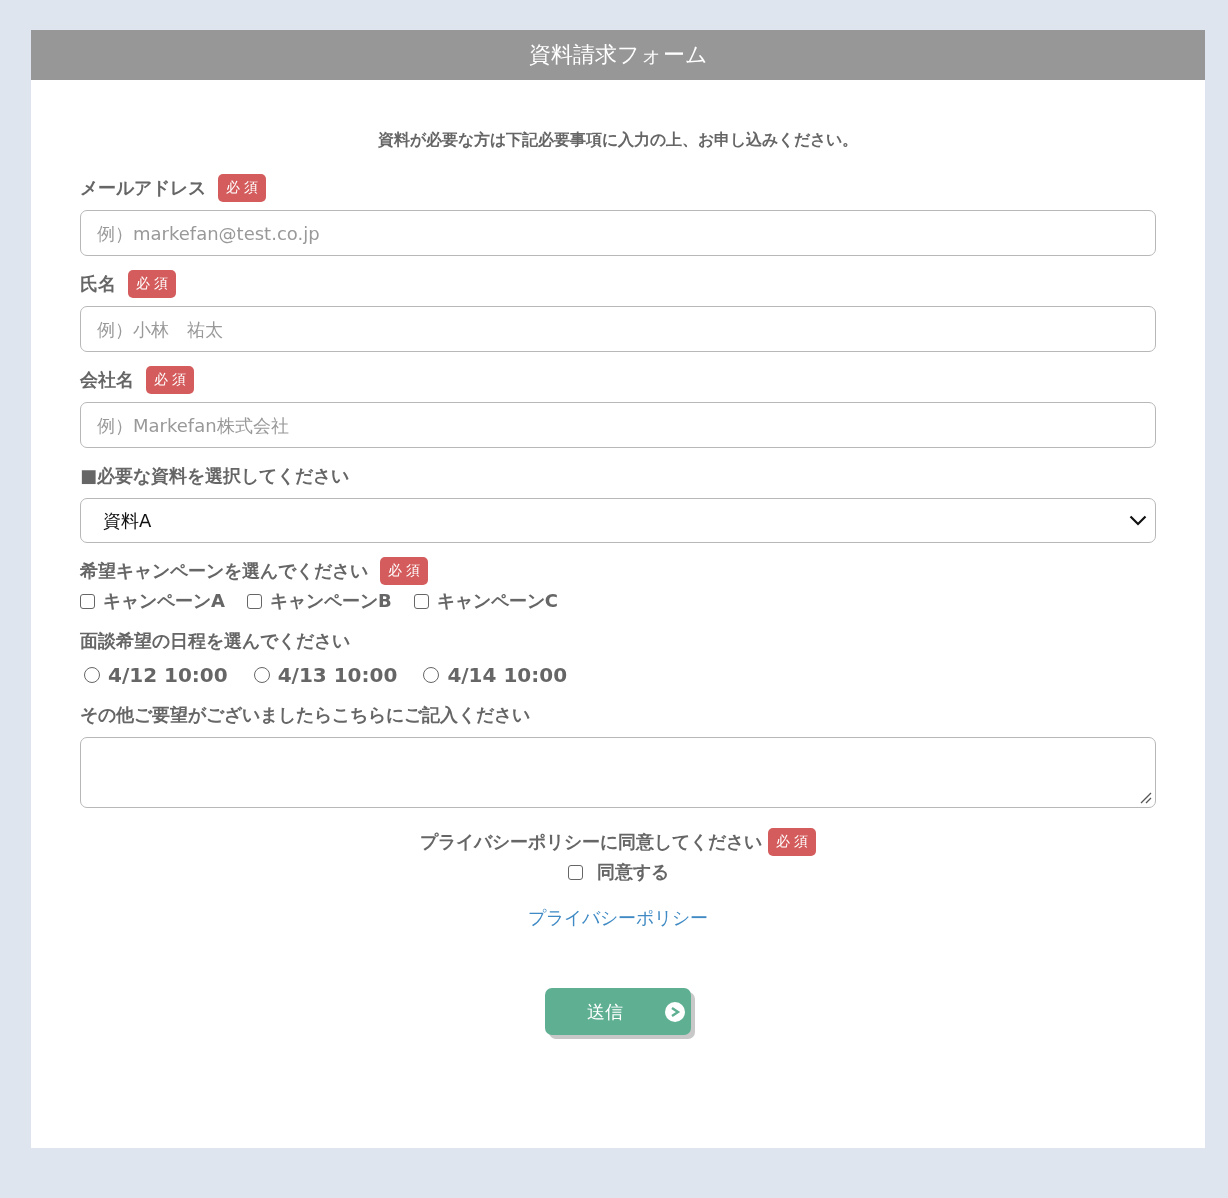 Image resolution: width=1228 pixels, height=1198 pixels. Describe the element at coordinates (618, 329) in the screenshot. I see `input-field: 例）小林 祐太` at that location.